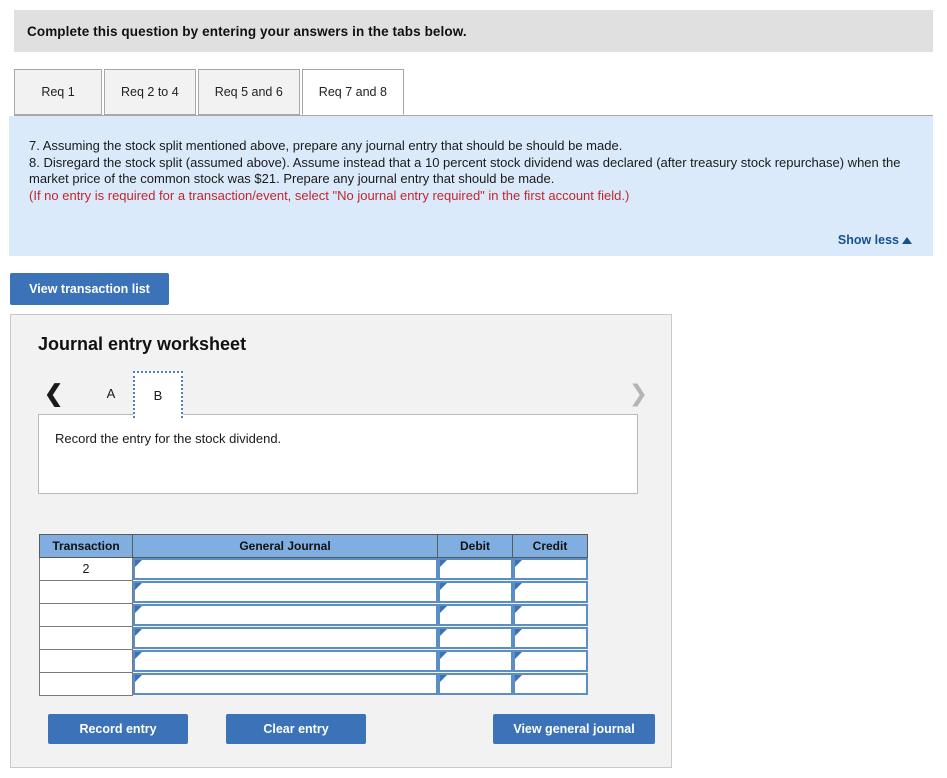 This screenshot has height=778, width=947. Describe the element at coordinates (118, 729) in the screenshot. I see `record-entry-button: Record entry` at that location.